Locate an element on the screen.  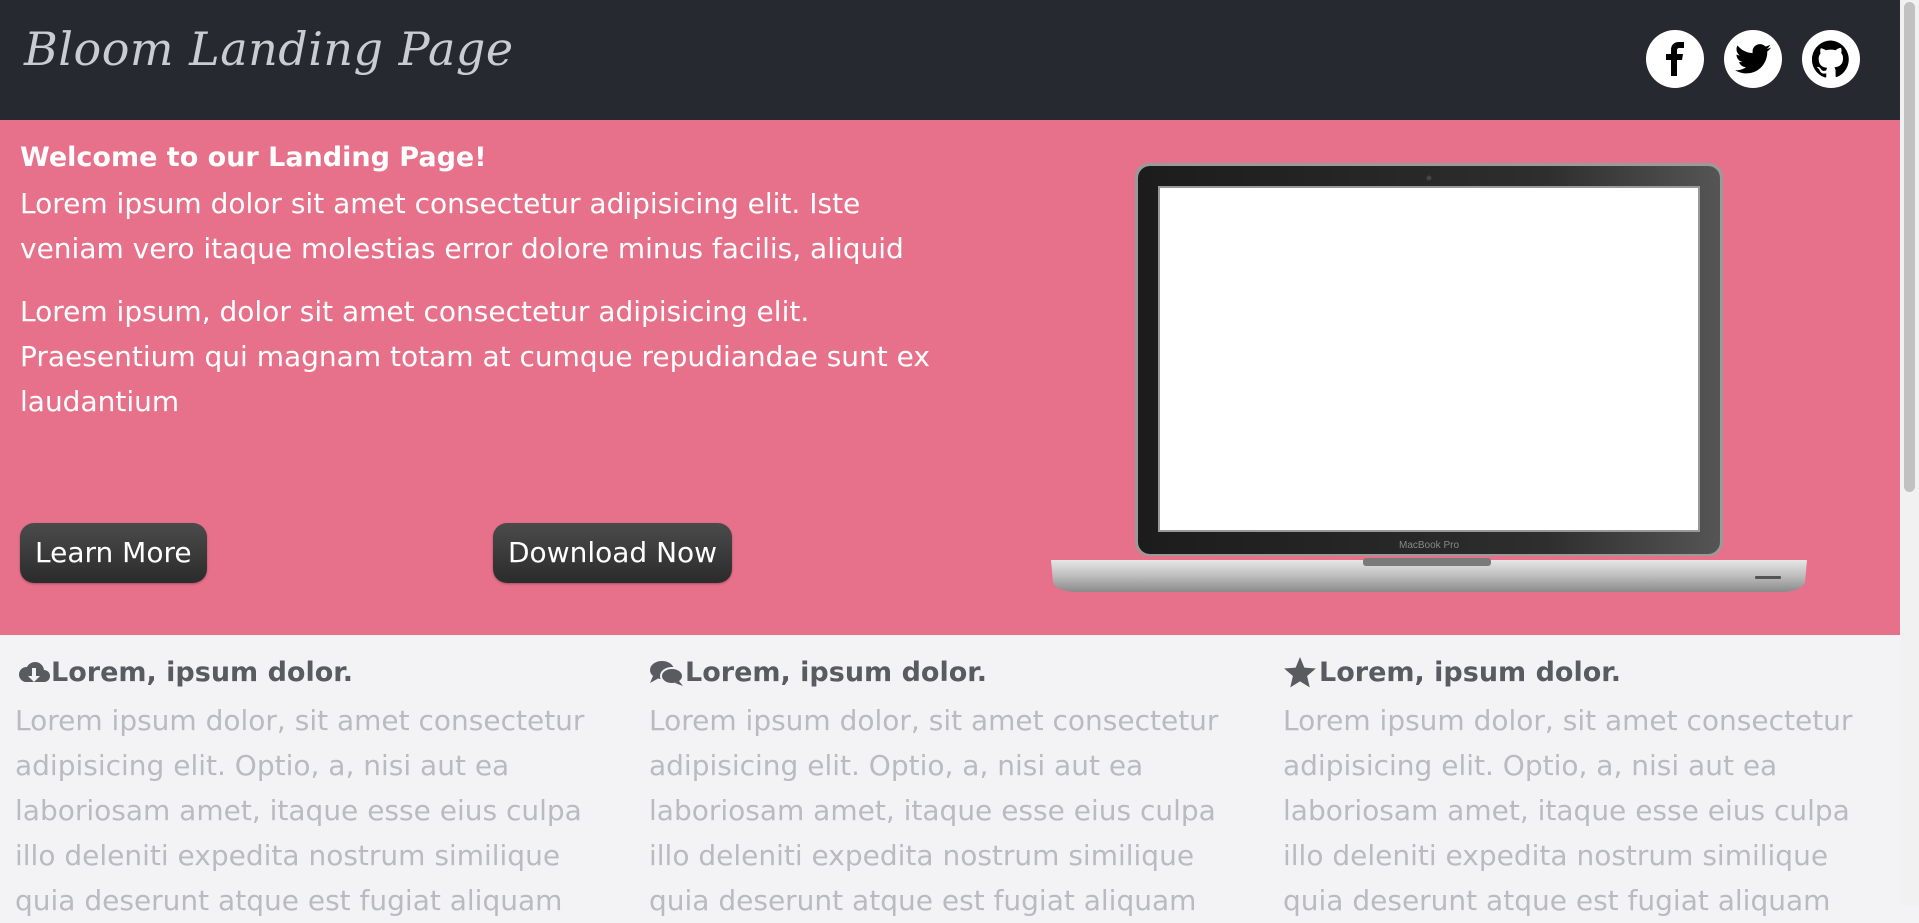
social-links is located at coordinates (1753, 59).